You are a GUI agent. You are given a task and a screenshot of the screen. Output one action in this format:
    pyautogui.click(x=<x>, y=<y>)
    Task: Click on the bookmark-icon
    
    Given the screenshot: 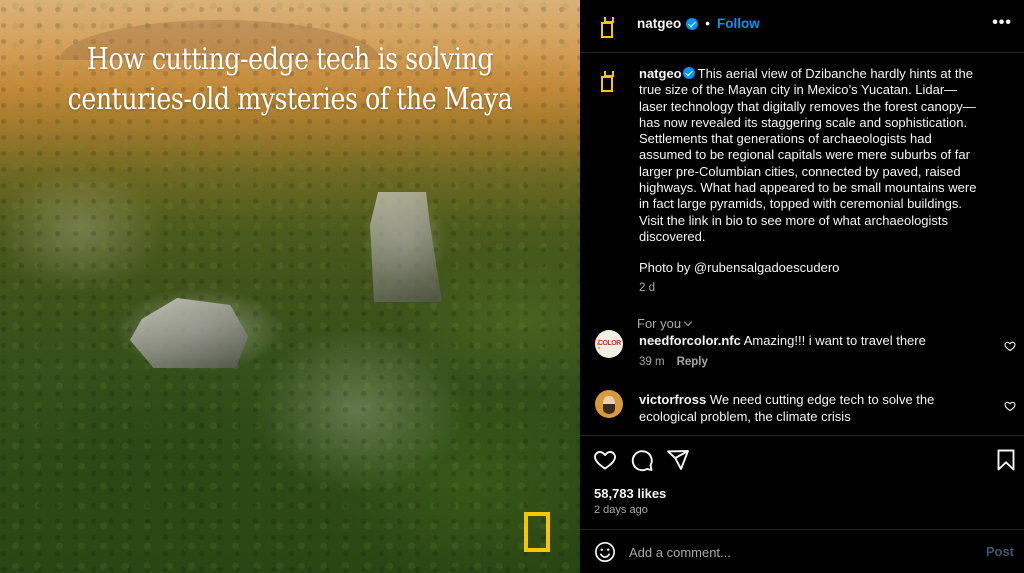 What is the action you would take?
    pyautogui.click(x=1006, y=460)
    